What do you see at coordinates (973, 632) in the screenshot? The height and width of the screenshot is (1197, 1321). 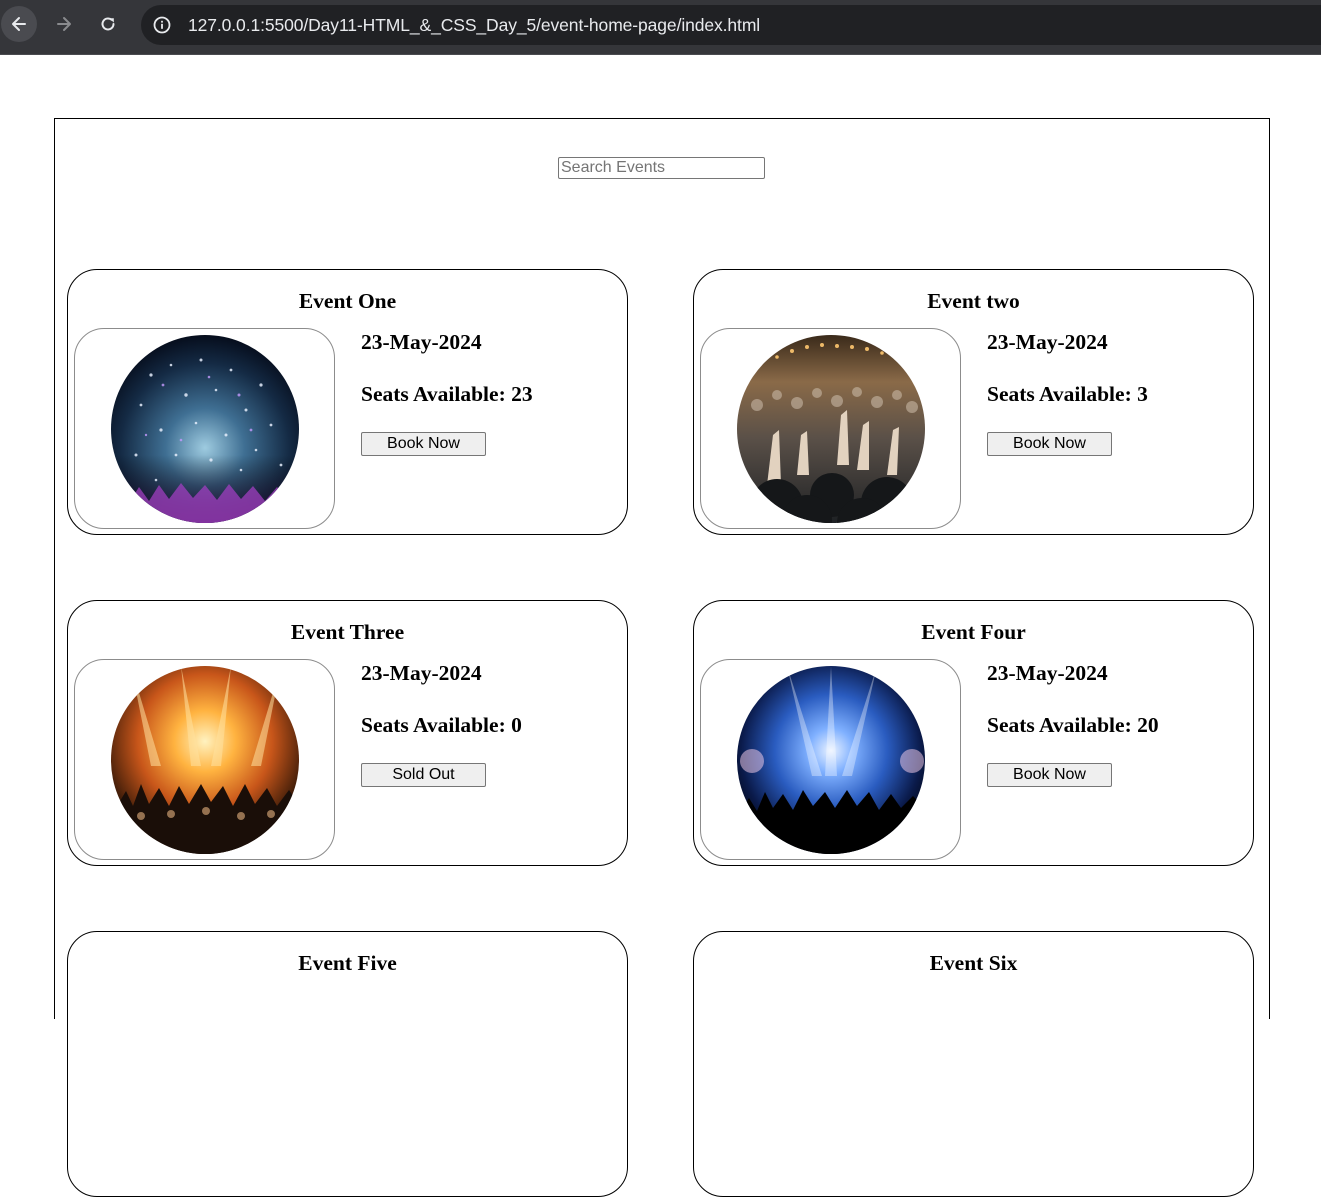 I see `event-title: Event Four` at bounding box center [973, 632].